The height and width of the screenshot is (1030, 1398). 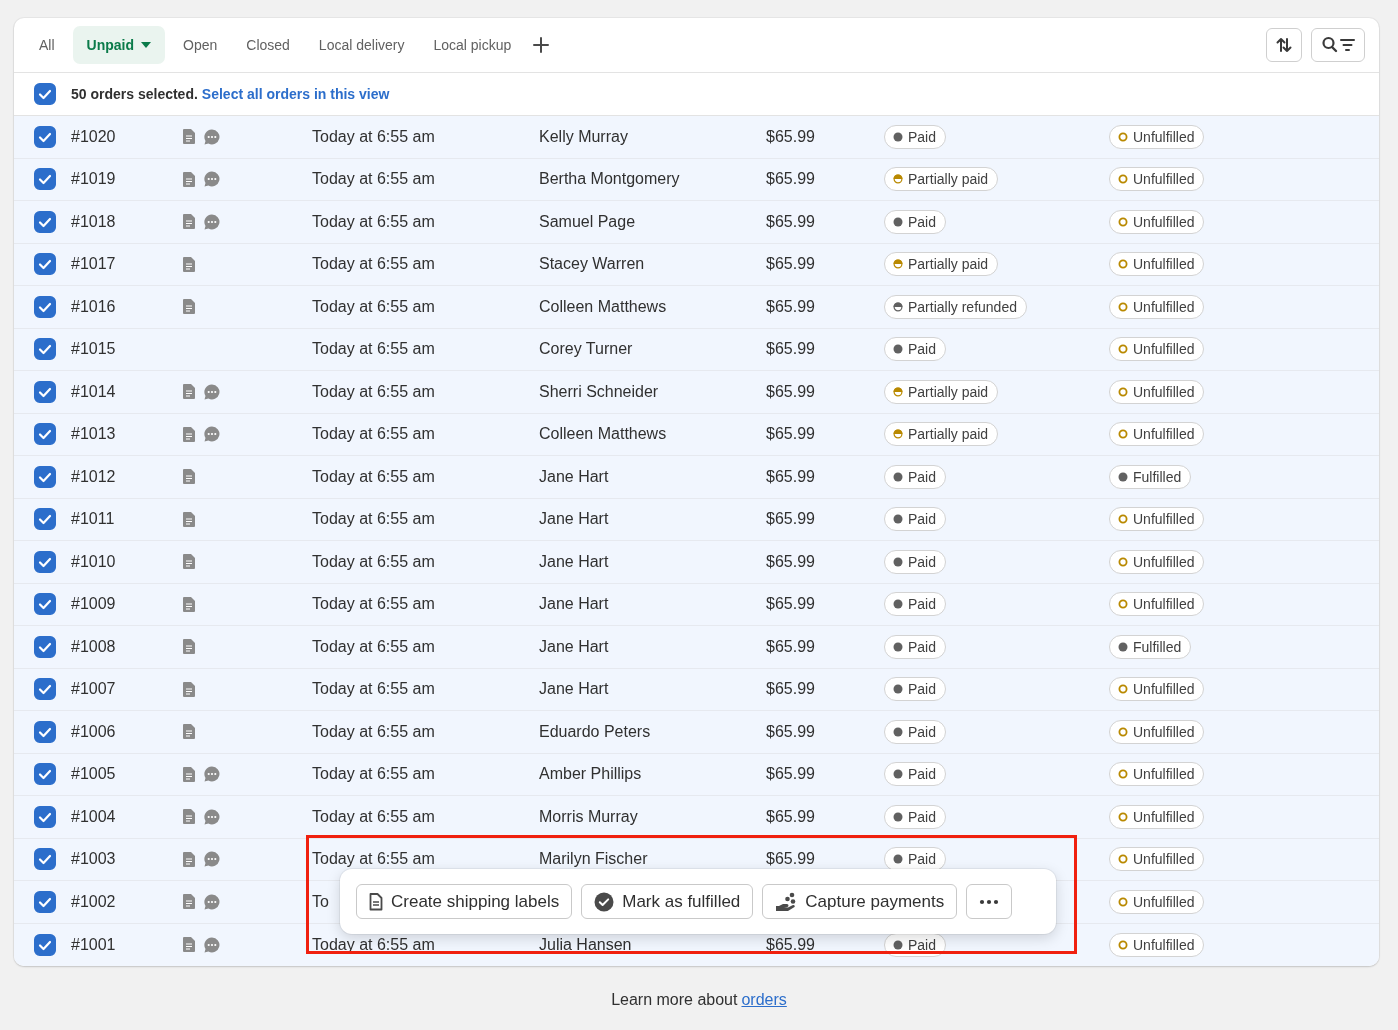 I want to click on bulk-action-button: Capture payments, so click(x=860, y=901).